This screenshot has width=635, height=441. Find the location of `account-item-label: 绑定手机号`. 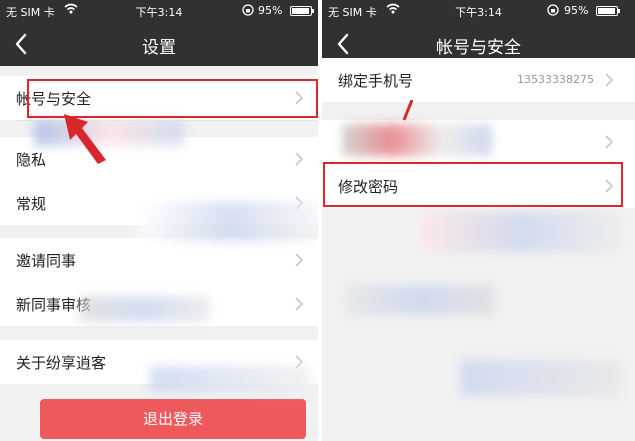

account-item-label: 绑定手机号 is located at coordinates (376, 81).